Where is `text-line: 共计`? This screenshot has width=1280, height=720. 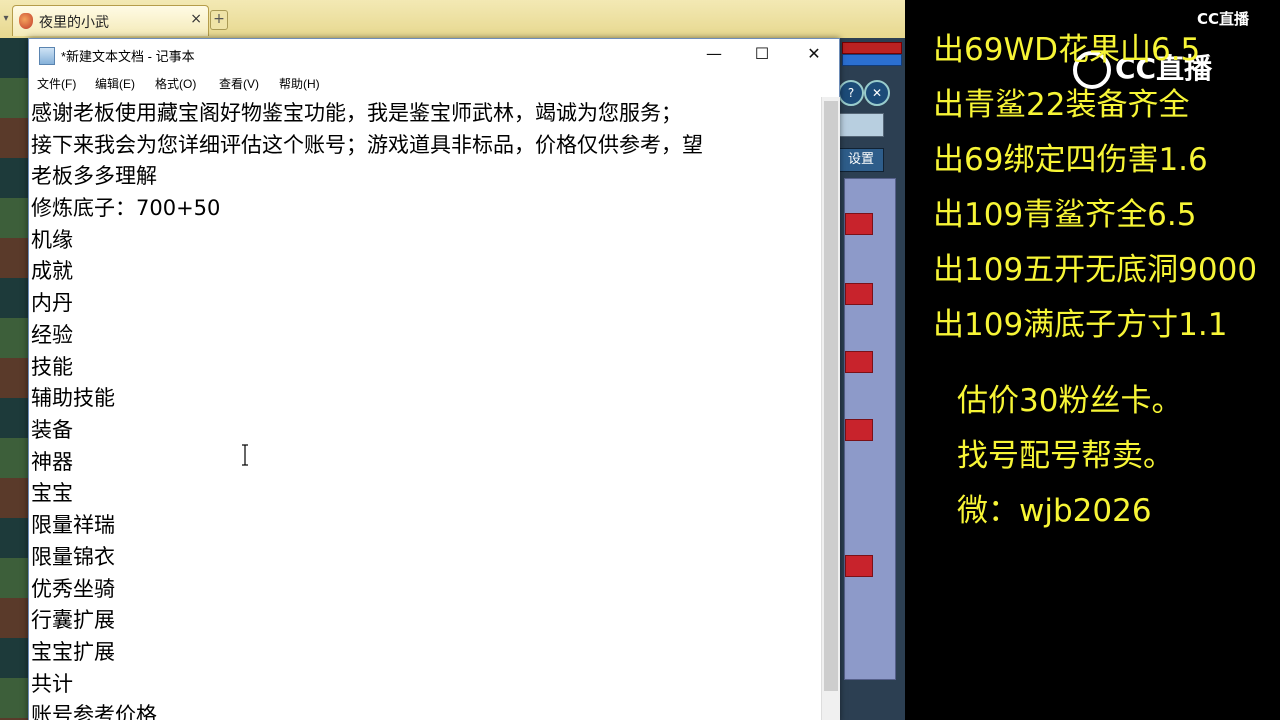
text-line: 共计 is located at coordinates (52, 684).